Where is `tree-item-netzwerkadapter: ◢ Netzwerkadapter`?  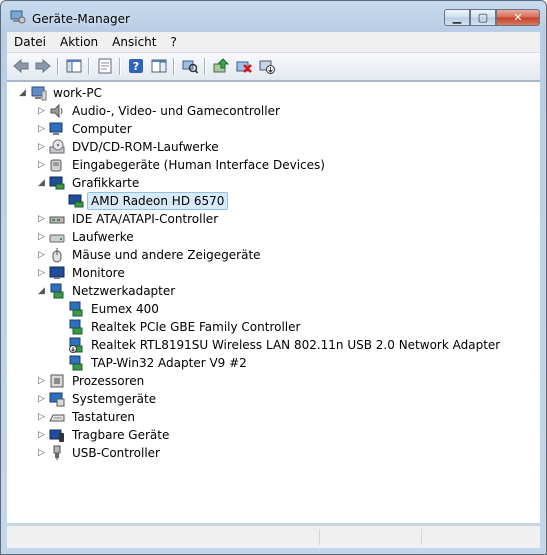 tree-item-netzwerkadapter: ◢ Netzwerkadapter is located at coordinates (273, 291).